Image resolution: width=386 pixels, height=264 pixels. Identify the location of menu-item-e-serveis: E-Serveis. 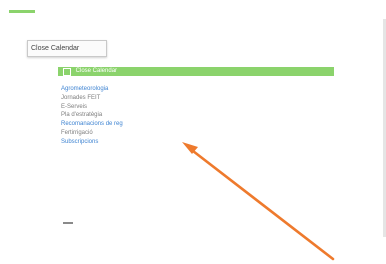
(92, 107).